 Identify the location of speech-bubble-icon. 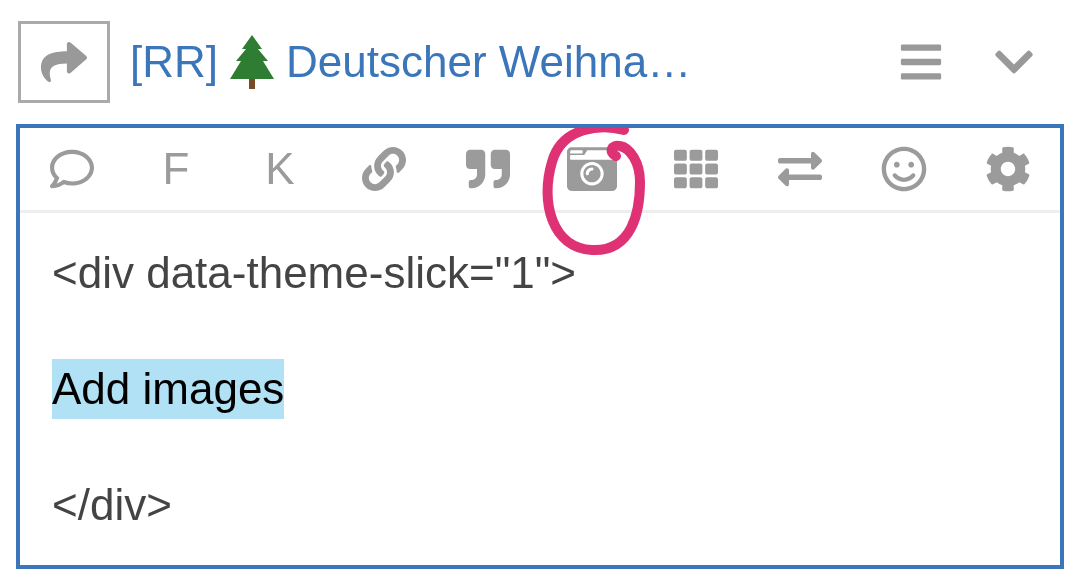
(72, 169).